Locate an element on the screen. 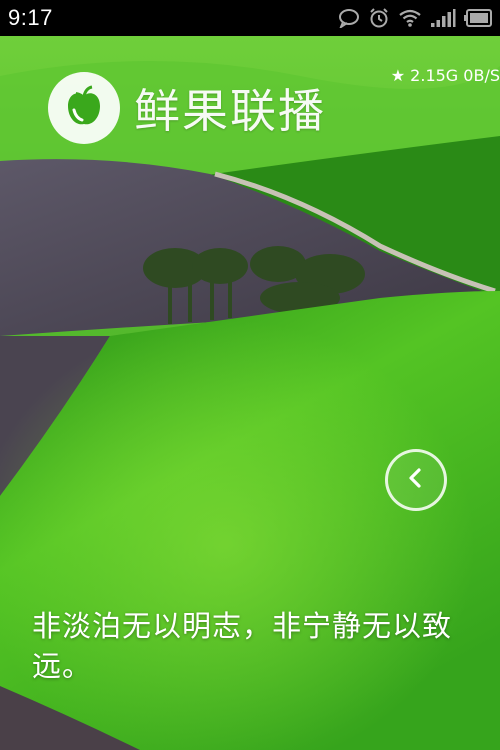 This screenshot has height=750, width=500. signal-icon is located at coordinates (443, 18).